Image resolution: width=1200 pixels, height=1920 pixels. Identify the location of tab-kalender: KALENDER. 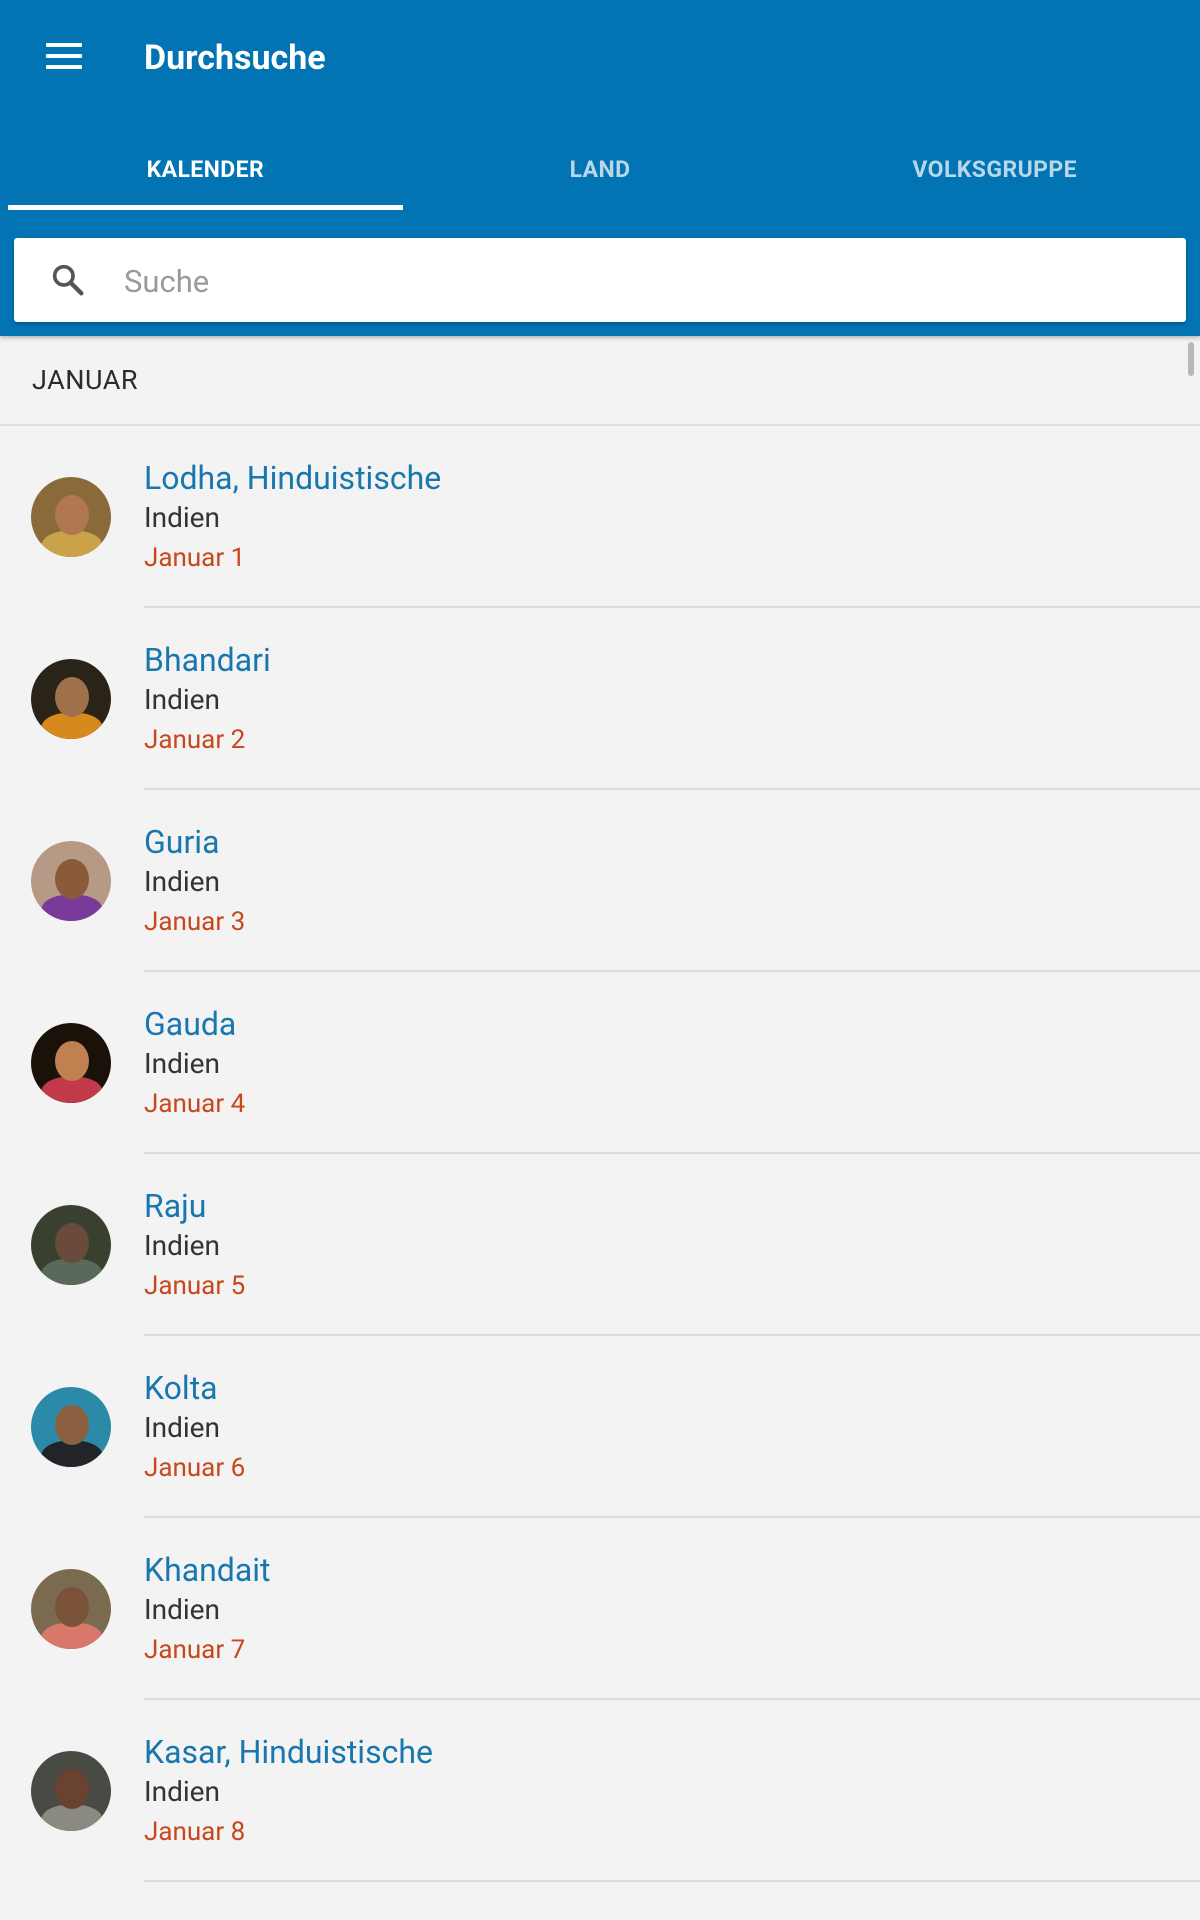
(205, 169).